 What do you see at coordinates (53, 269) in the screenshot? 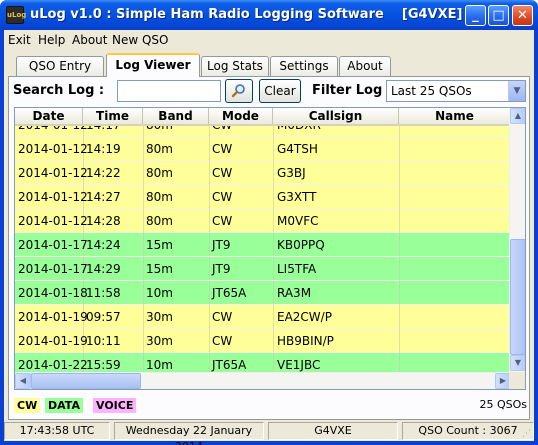
I see `cell-date: 2014-01-17` at bounding box center [53, 269].